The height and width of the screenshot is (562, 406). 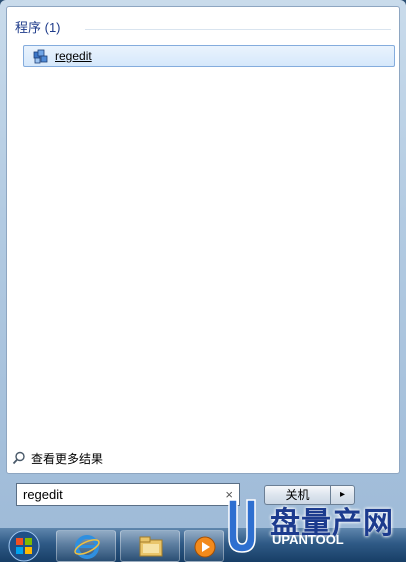 I want to click on taskbar-file-explorer, so click(x=150, y=546).